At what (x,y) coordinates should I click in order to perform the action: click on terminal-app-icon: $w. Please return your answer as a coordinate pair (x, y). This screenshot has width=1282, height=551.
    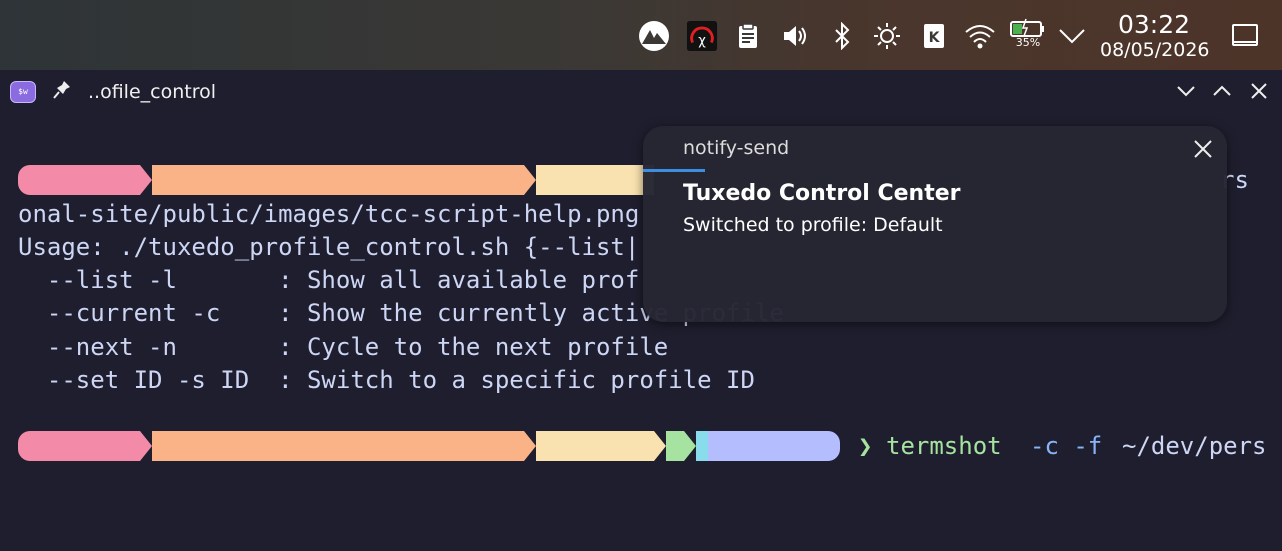
    Looking at the image, I should click on (23, 92).